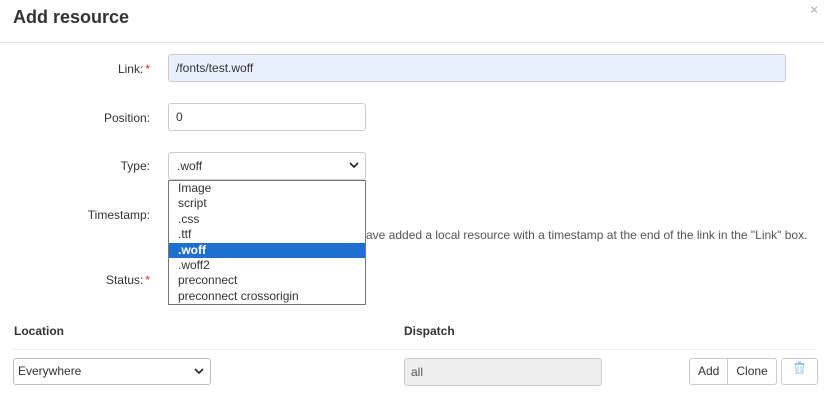 The height and width of the screenshot is (408, 824). Describe the element at coordinates (477, 68) in the screenshot. I see `link-input: /fonts/test.woff` at that location.